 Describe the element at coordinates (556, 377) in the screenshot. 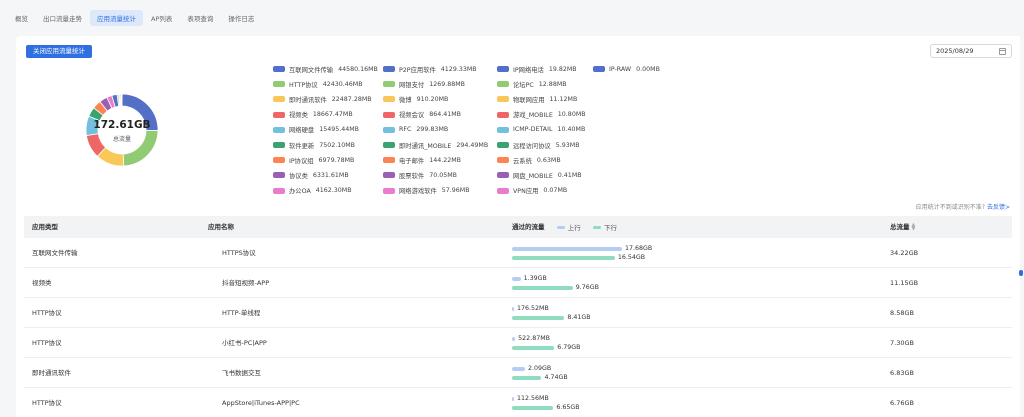

I see `down-value: 4.74GB` at that location.